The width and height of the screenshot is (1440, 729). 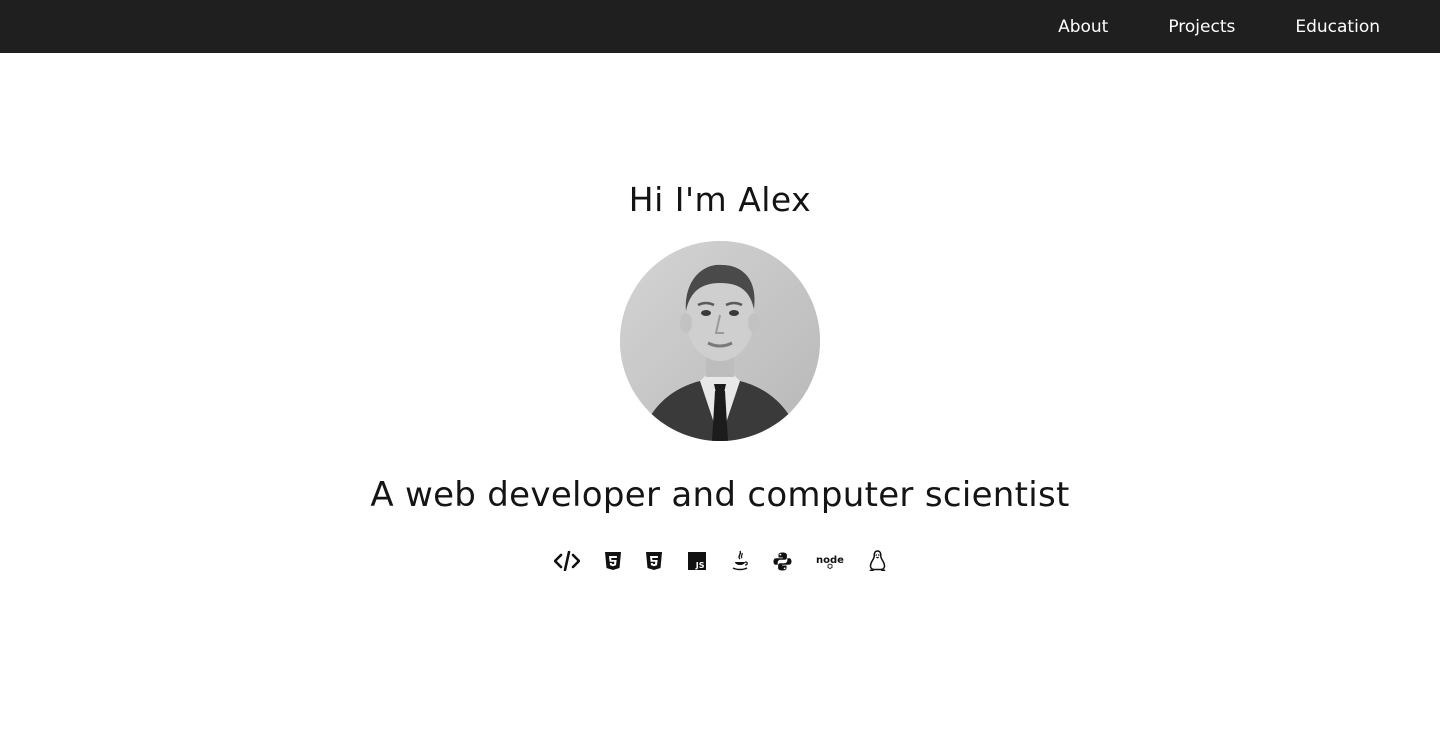 I want to click on avatar, so click(x=720, y=341).